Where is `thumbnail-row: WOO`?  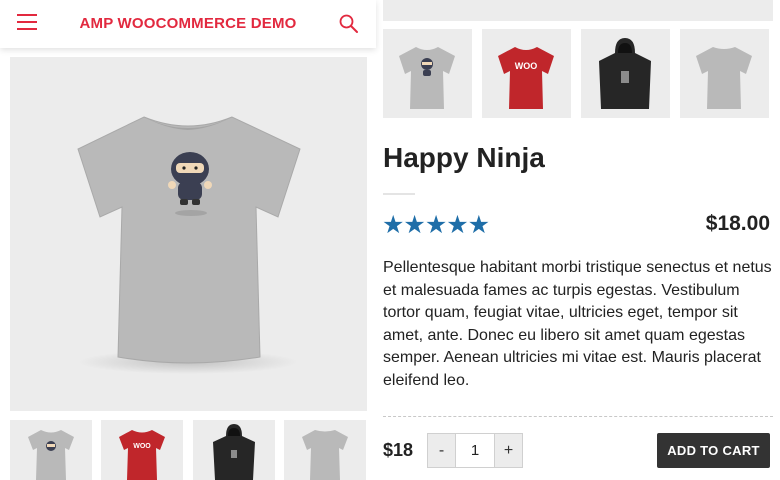
thumbnail-row: WOO is located at coordinates (188, 450).